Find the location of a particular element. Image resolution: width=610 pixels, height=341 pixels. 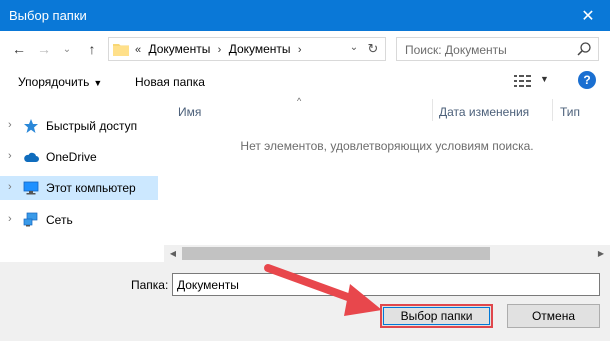

folder-label: Папка: is located at coordinates (150, 285).